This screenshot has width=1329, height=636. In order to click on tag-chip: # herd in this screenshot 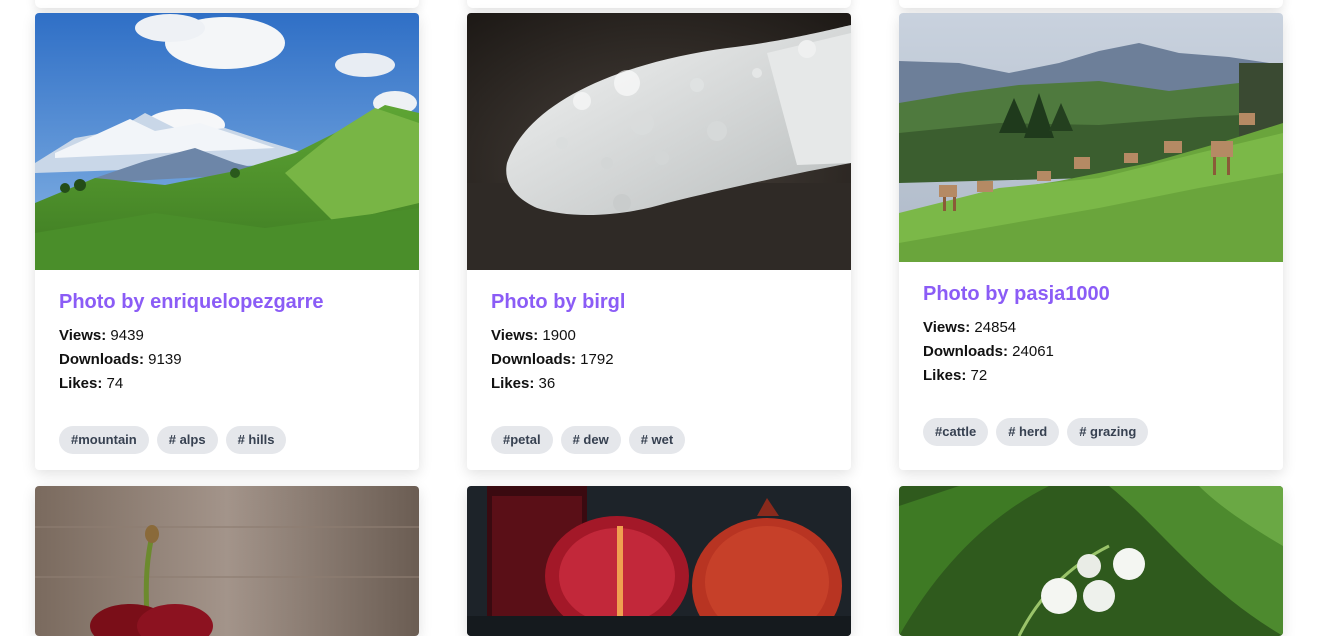, I will do `click(1028, 432)`.